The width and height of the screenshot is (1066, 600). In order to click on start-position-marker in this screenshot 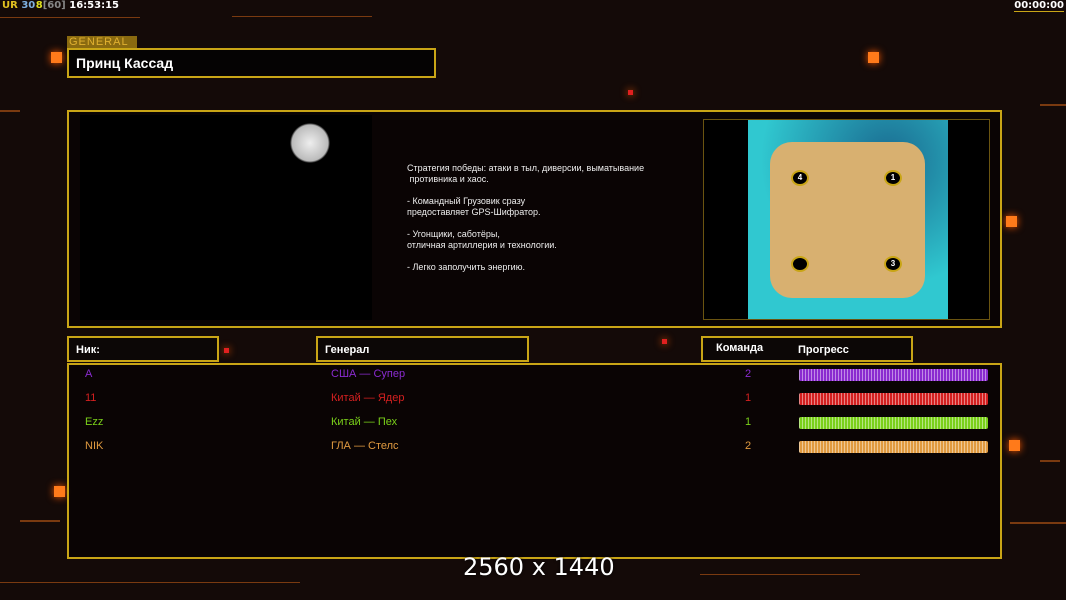, I will do `click(800, 264)`.